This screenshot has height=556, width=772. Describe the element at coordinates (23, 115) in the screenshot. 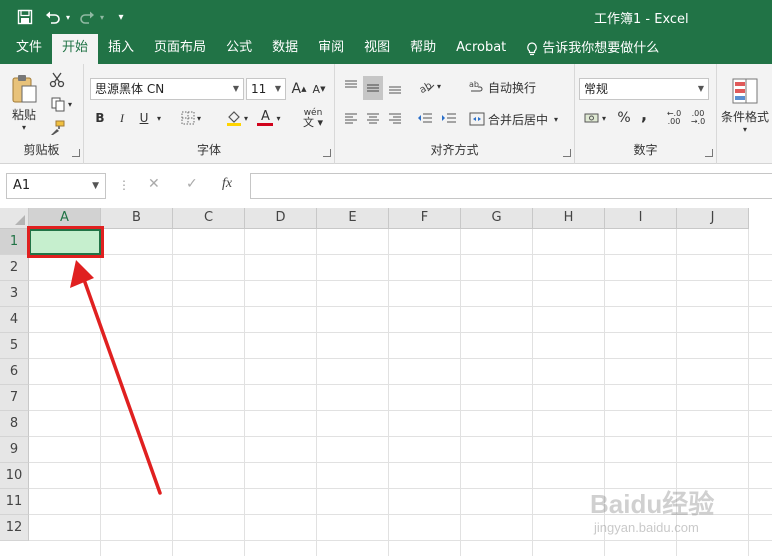

I see `paste-label: 粘贴` at that location.